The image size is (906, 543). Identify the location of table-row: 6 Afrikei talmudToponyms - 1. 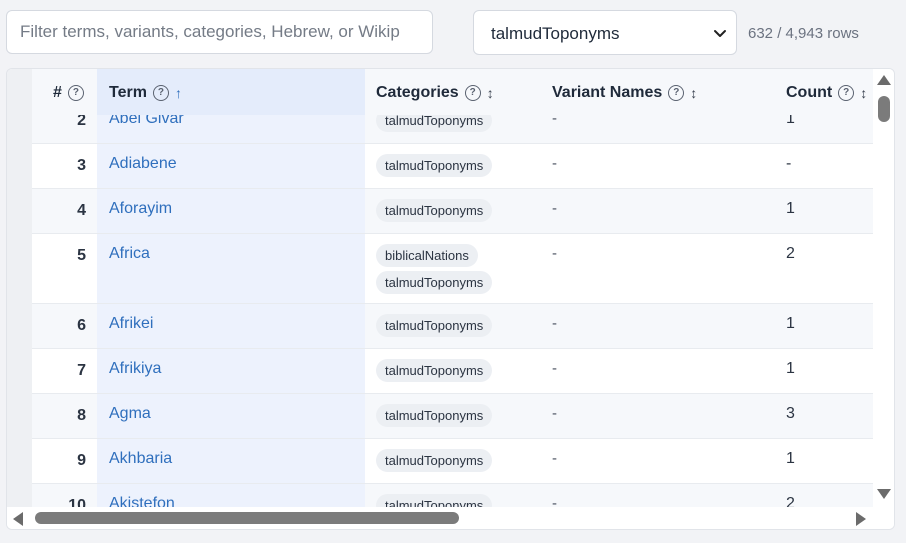
(453, 326).